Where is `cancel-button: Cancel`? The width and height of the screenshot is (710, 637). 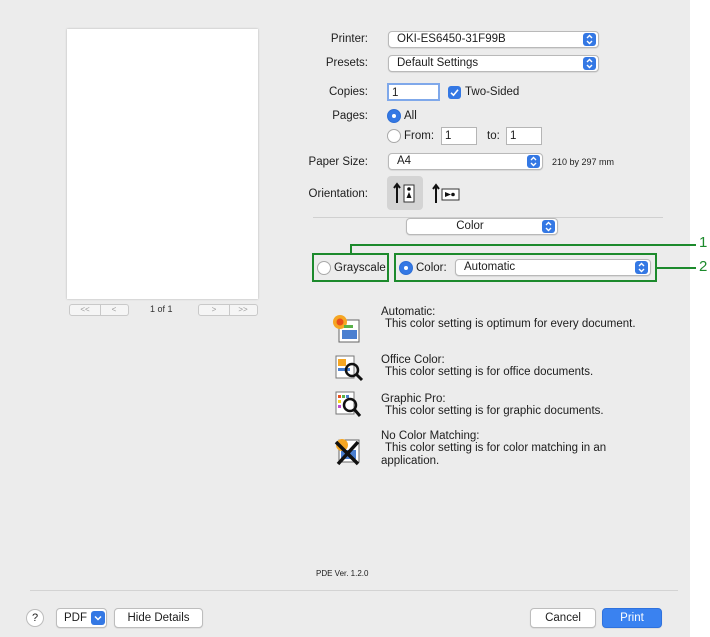 cancel-button: Cancel is located at coordinates (563, 618).